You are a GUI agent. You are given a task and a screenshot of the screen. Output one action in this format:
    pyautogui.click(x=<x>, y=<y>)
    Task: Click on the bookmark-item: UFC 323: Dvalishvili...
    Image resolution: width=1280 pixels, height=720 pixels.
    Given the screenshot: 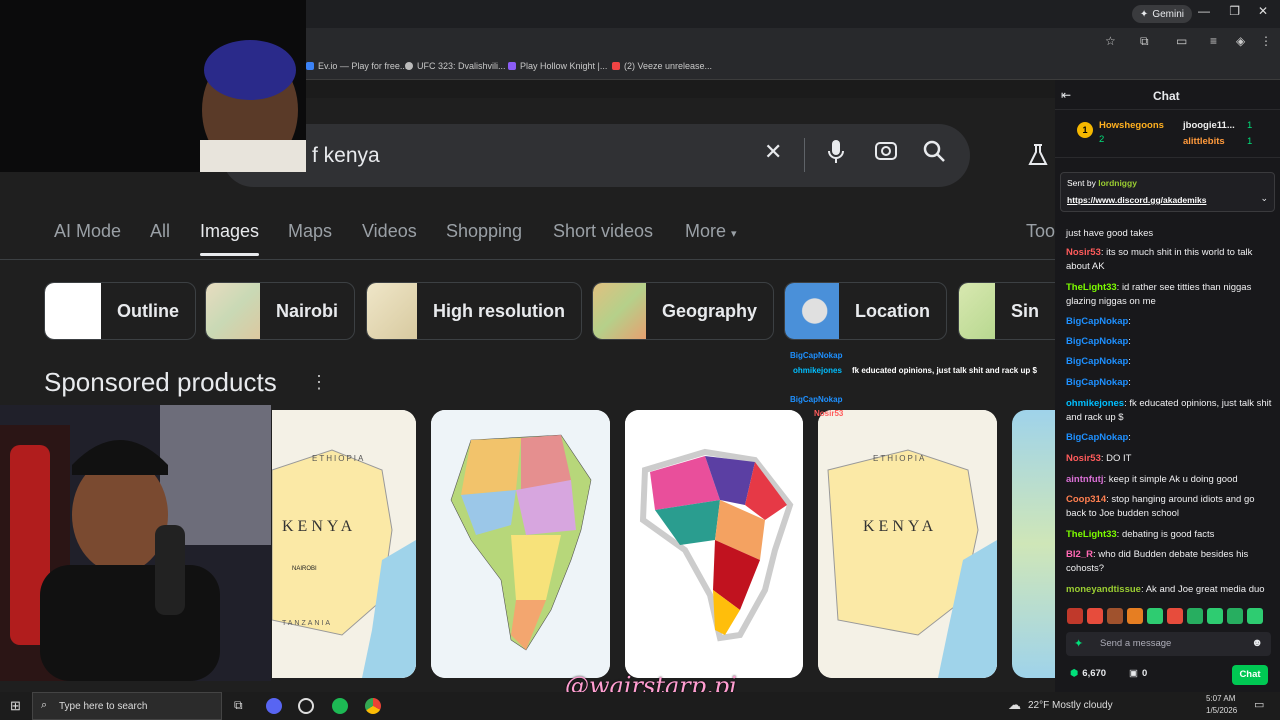 What is the action you would take?
    pyautogui.click(x=455, y=66)
    